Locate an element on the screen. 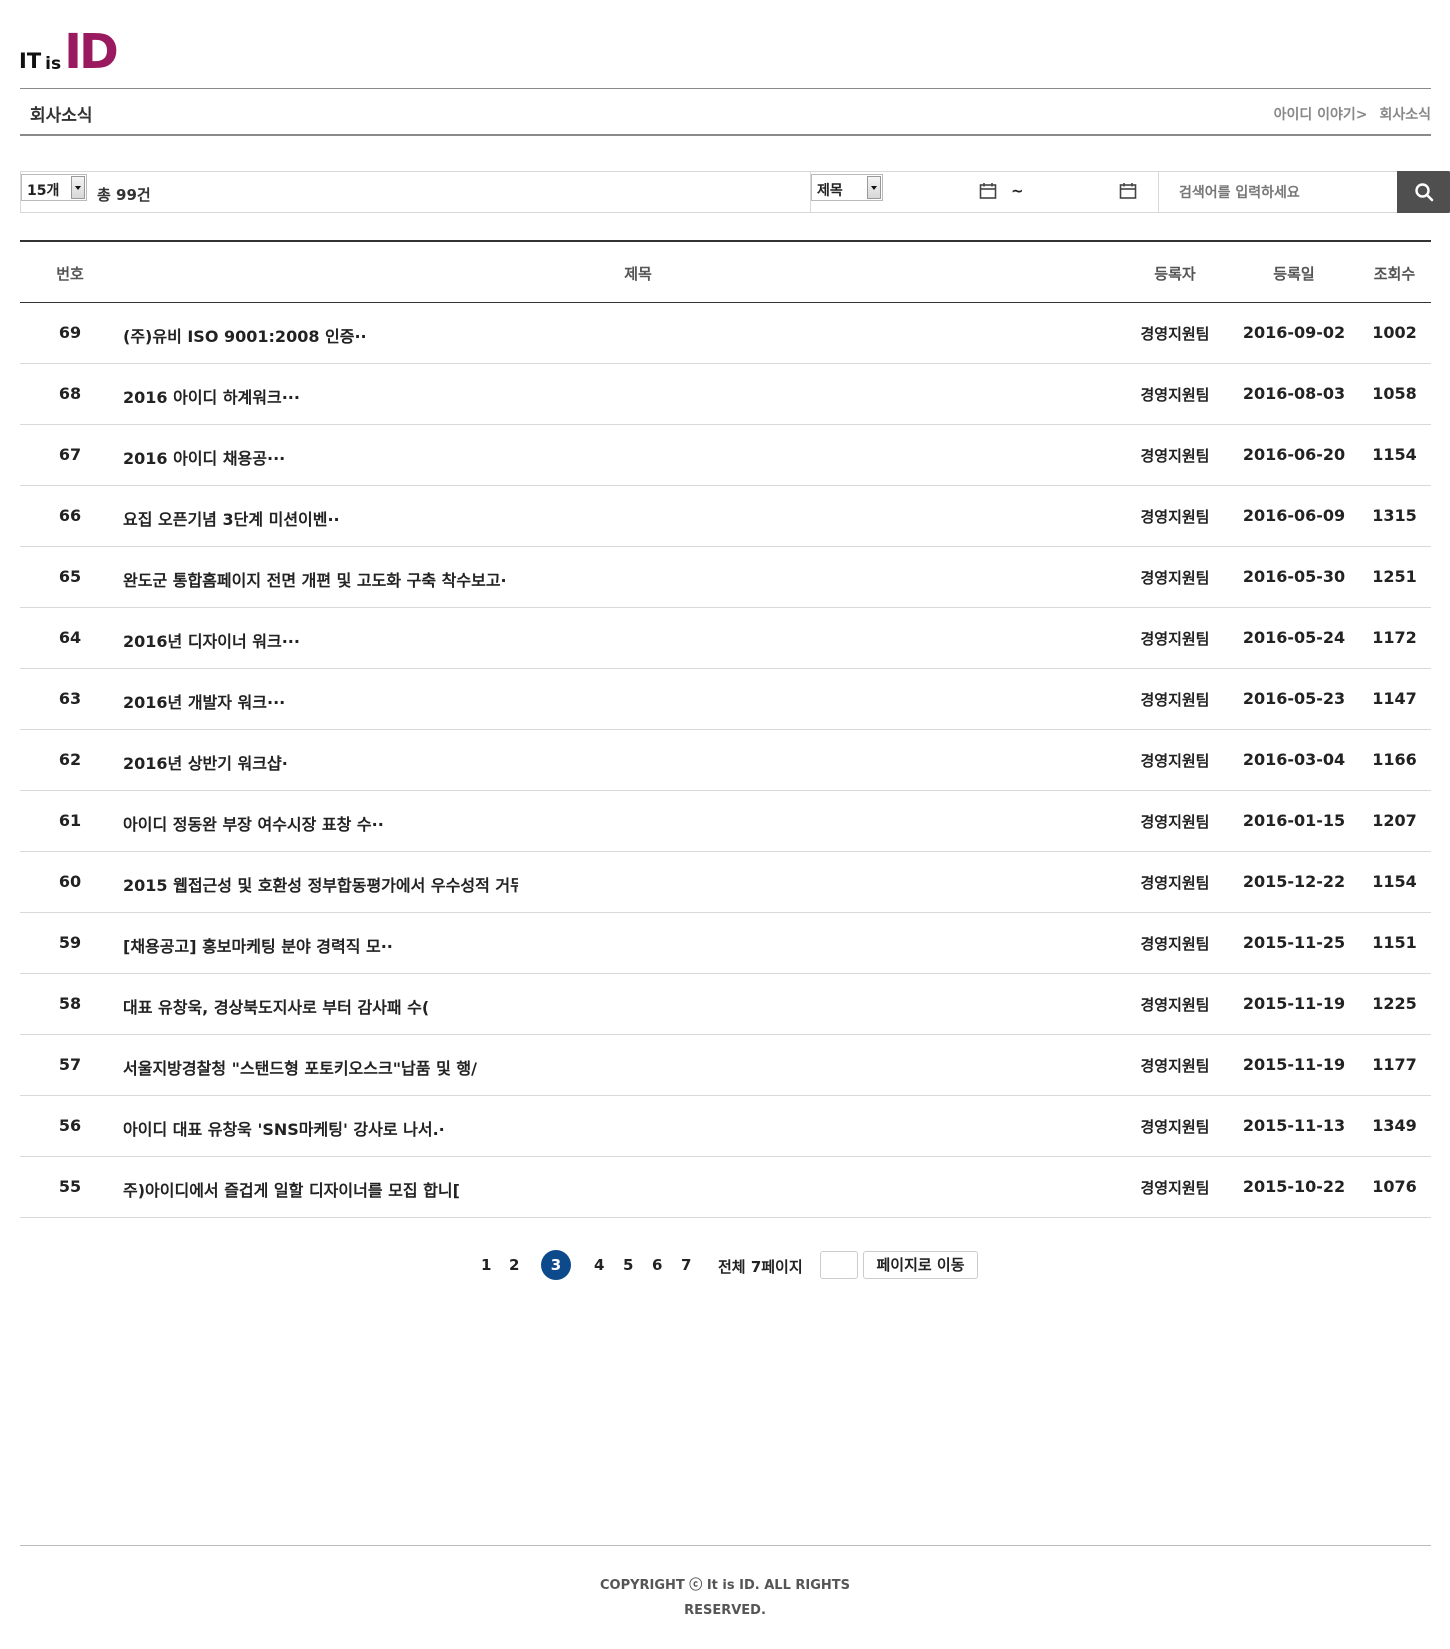 The image size is (1450, 1649). row-number: 55 is located at coordinates (70, 1186).